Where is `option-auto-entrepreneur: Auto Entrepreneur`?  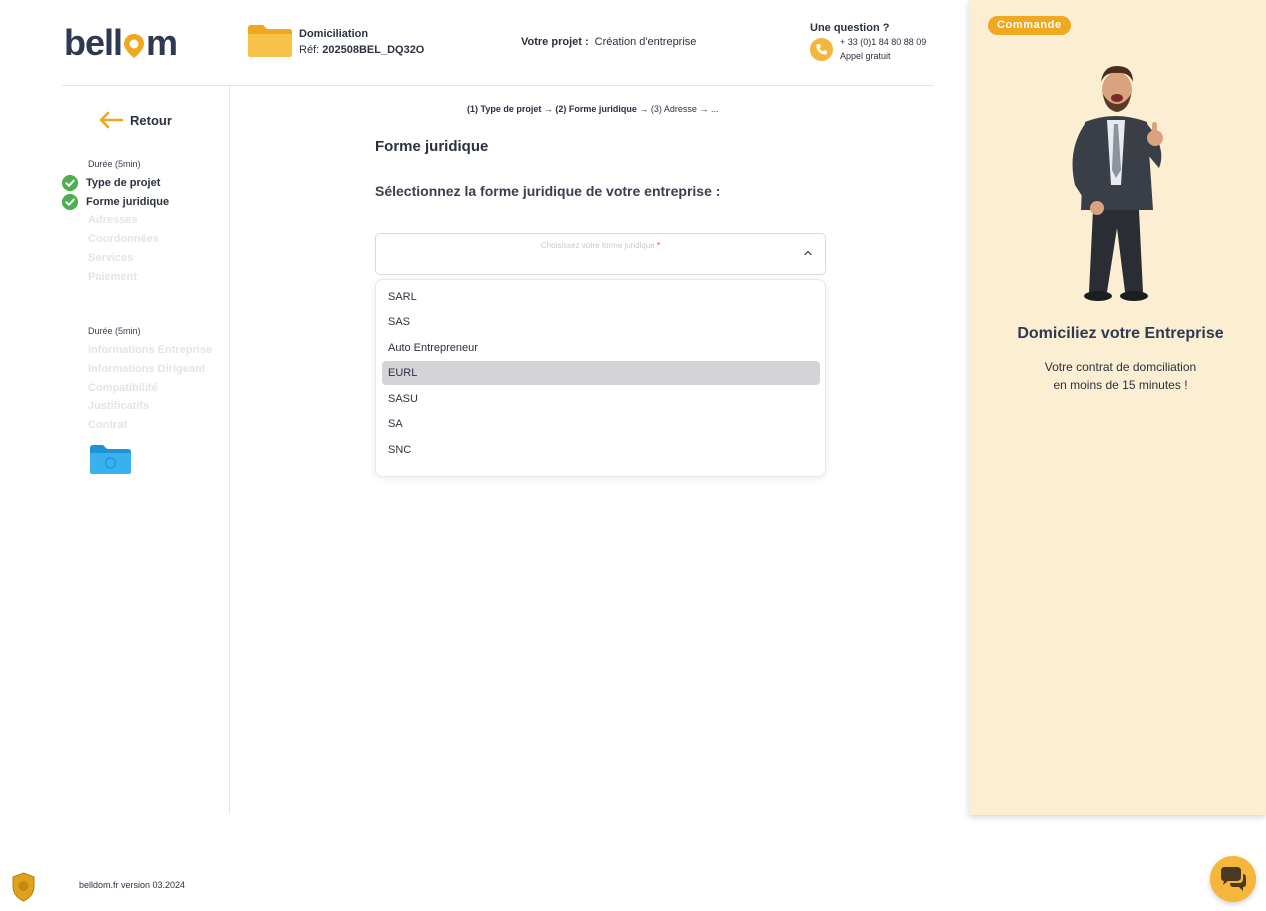
option-auto-entrepreneur: Auto Entrepreneur is located at coordinates (601, 348).